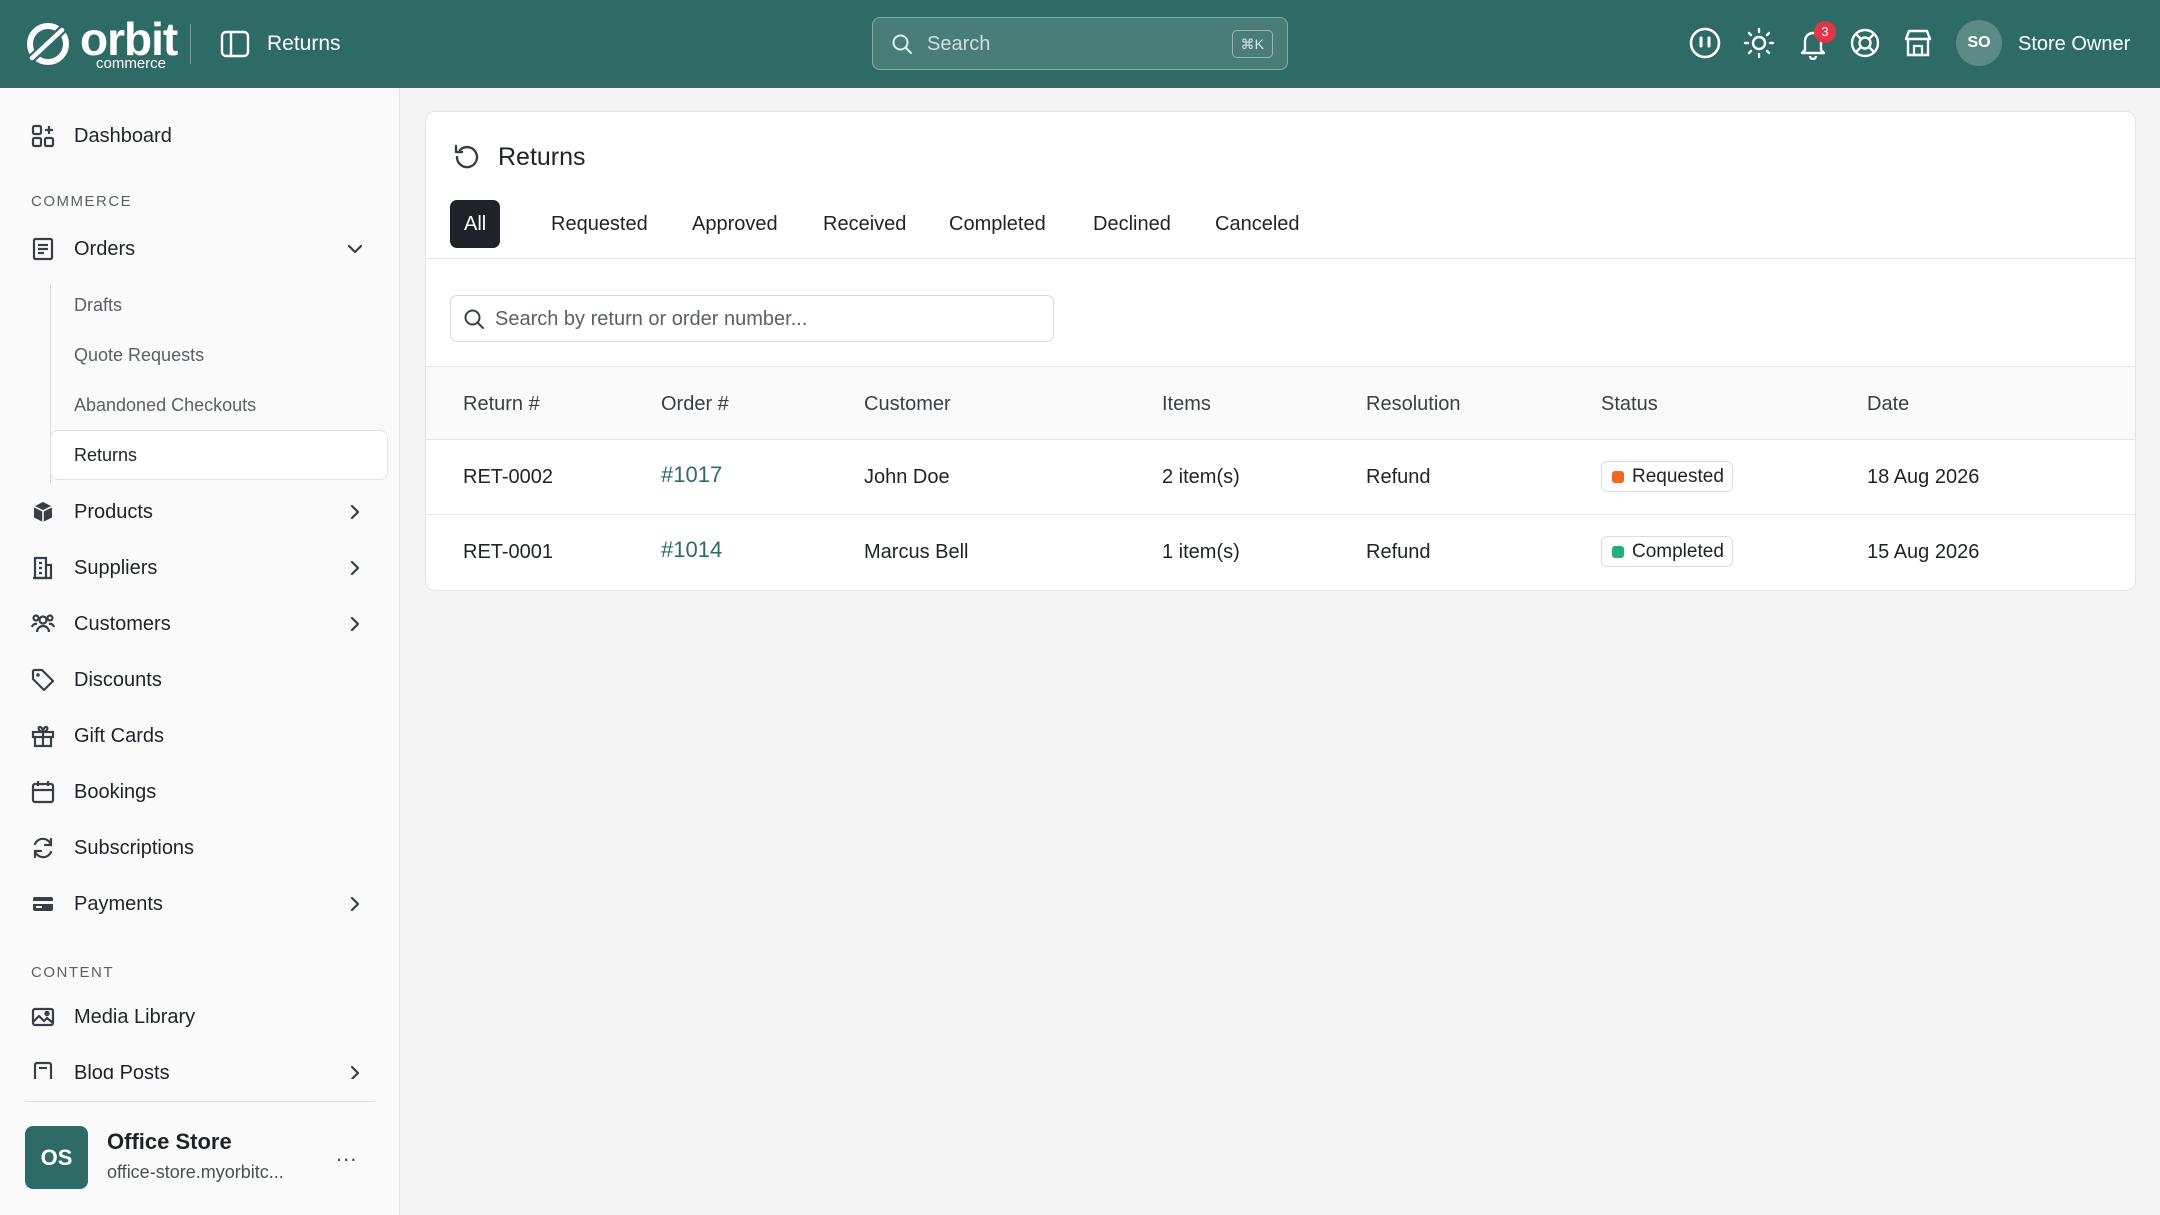 The width and height of the screenshot is (2160, 1215). I want to click on gift-icon, so click(43, 736).